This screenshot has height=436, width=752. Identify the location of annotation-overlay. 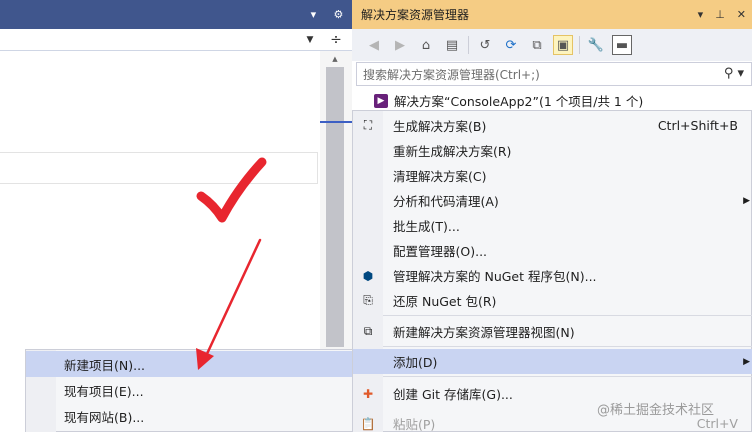
(231, 263).